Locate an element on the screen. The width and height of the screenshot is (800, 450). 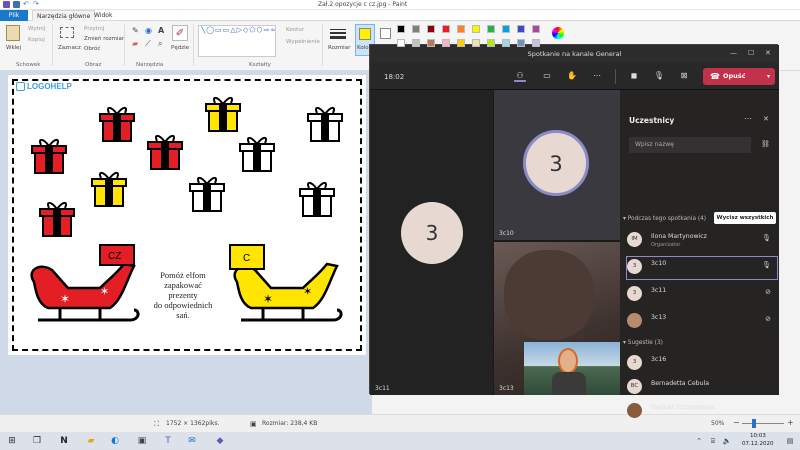
notifications-icon: ▤ is located at coordinates (790, 441).